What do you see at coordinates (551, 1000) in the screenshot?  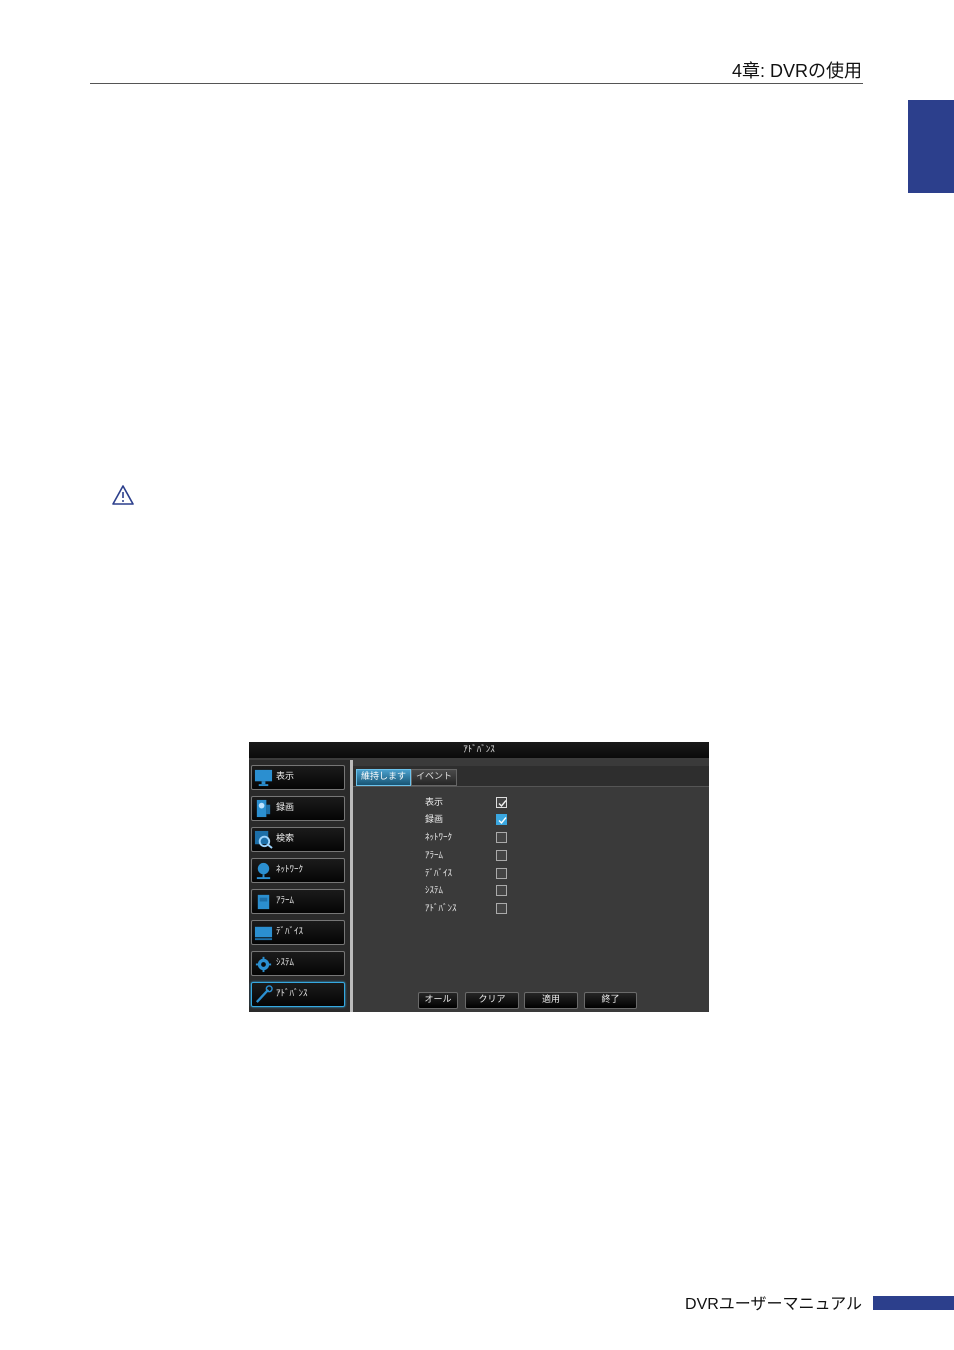 I see `apply-button: 適用` at bounding box center [551, 1000].